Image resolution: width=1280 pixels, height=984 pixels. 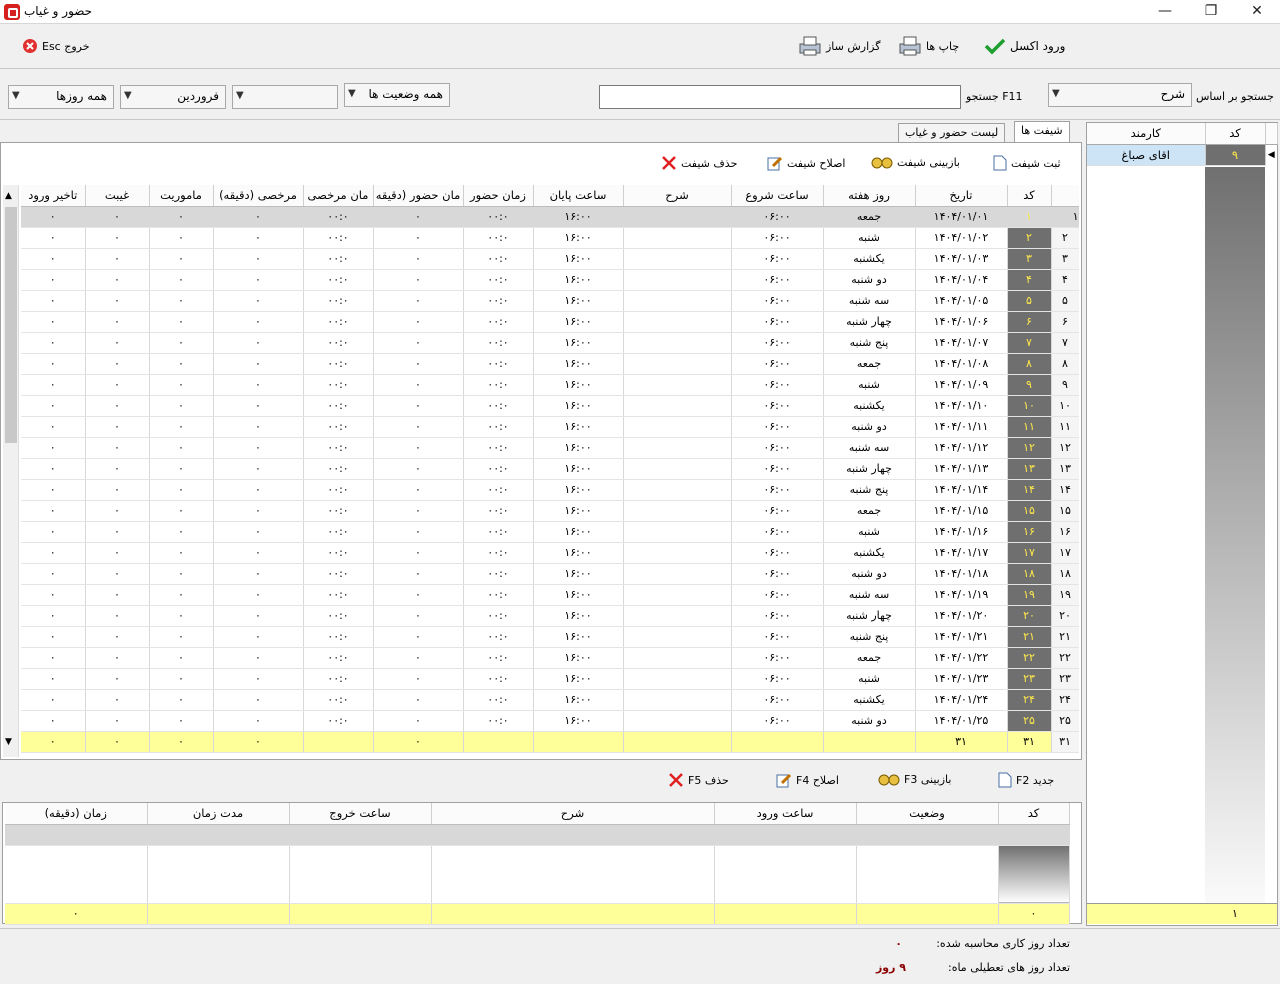 What do you see at coordinates (258, 196) in the screenshot?
I see `col-leave-min: مرخصی (دقیقه)` at bounding box center [258, 196].